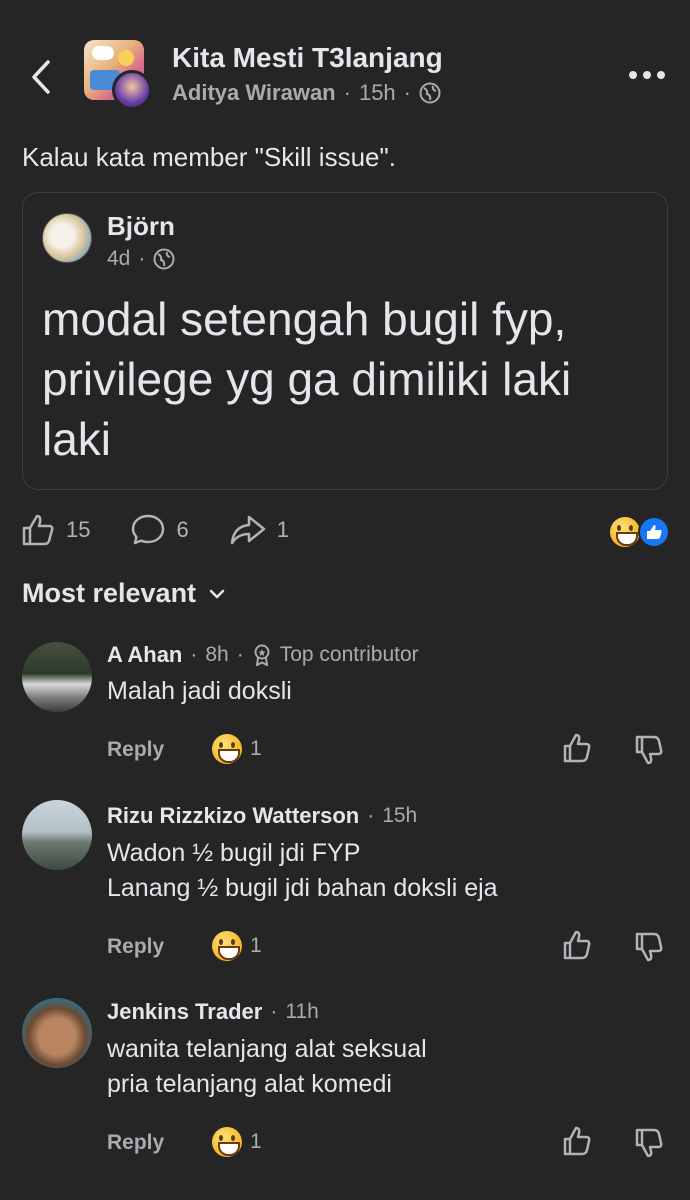 The image size is (690, 1200). What do you see at coordinates (118, 259) in the screenshot?
I see `shared-post-time: 4d` at bounding box center [118, 259].